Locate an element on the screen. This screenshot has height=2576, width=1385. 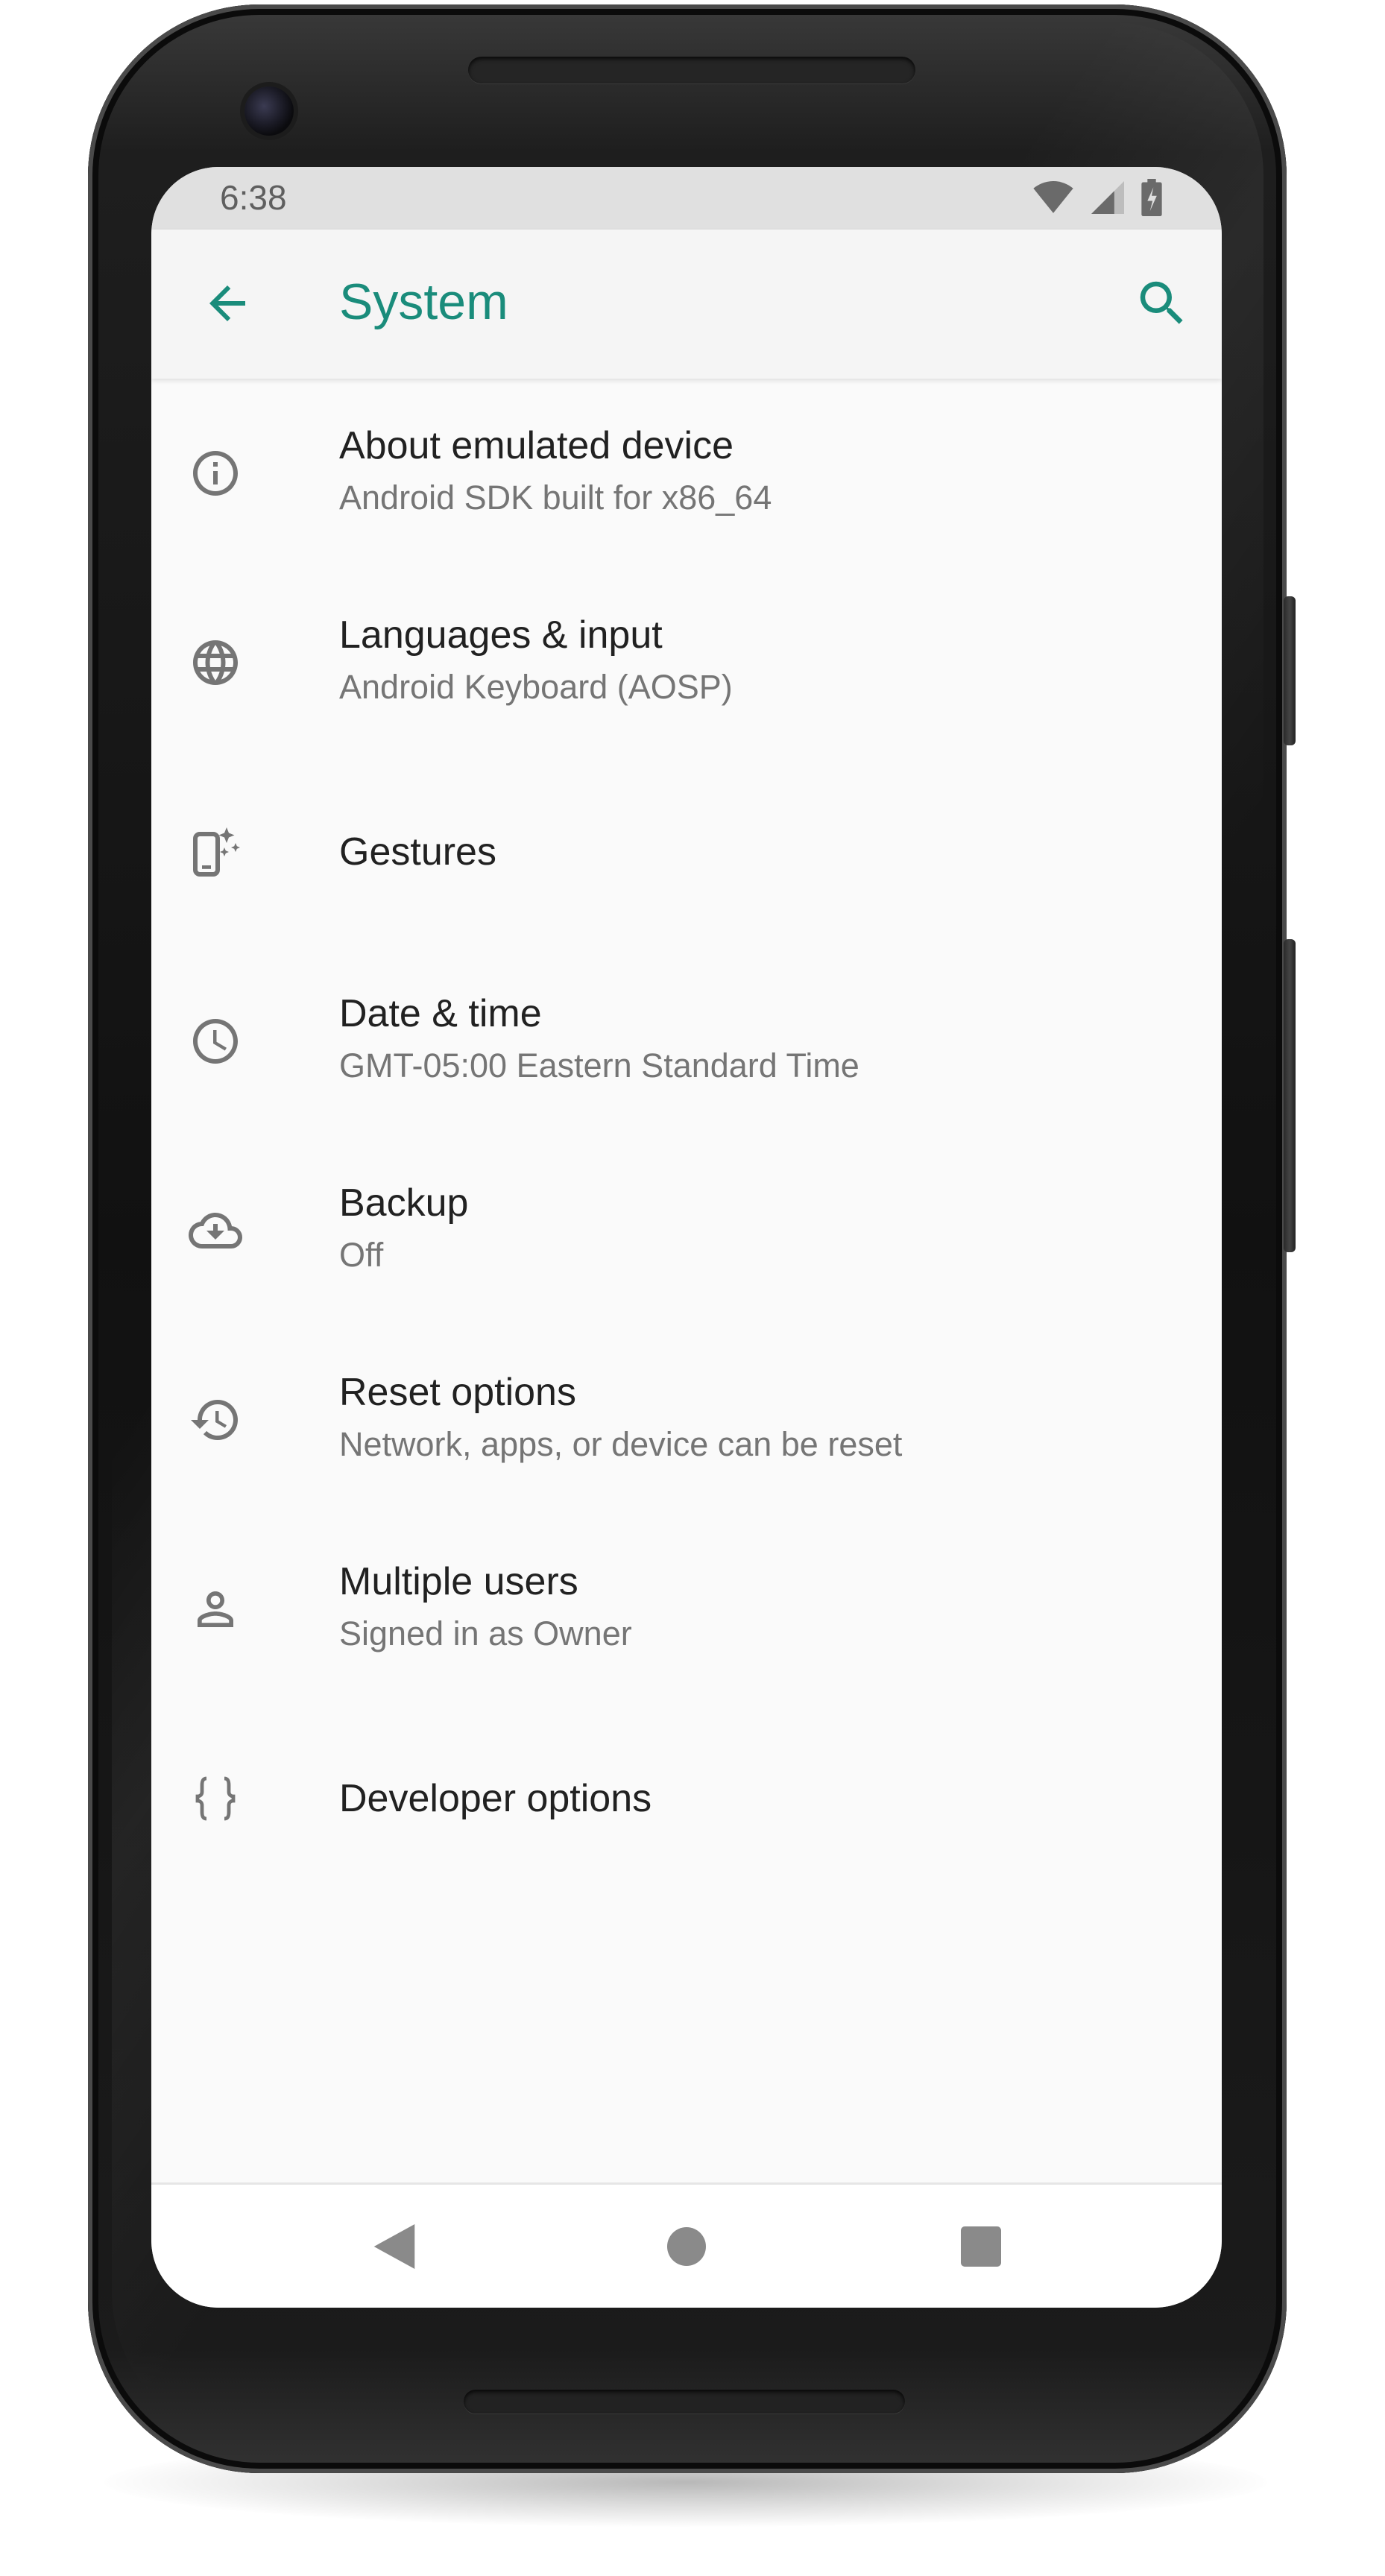
back-arrow-icon is located at coordinates (227, 304).